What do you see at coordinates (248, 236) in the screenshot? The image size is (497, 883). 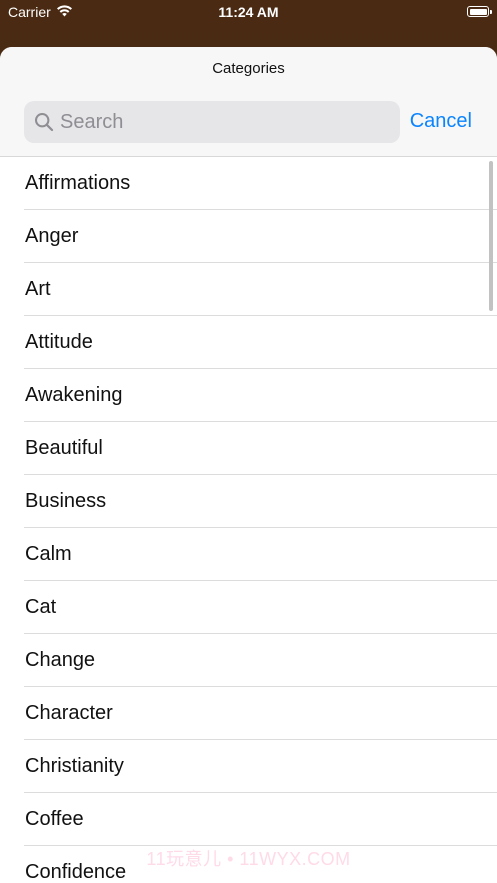 I see `category-row: Anger` at bounding box center [248, 236].